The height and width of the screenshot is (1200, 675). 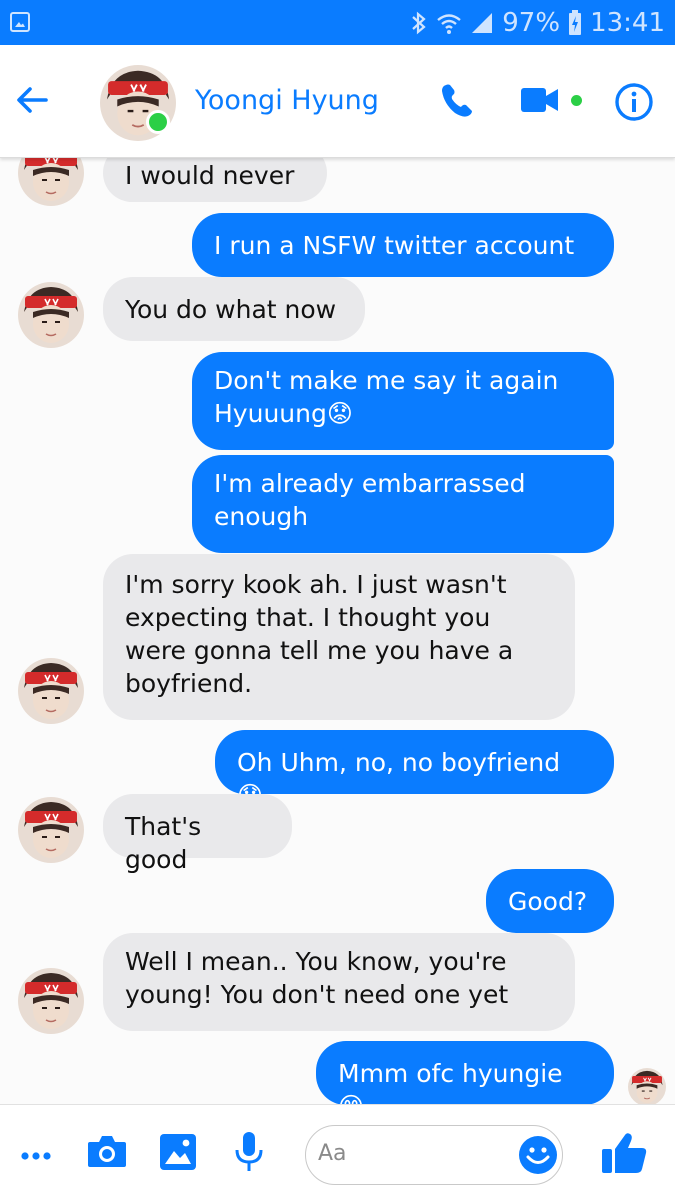 I want to click on thumbs-up-icon, so click(x=624, y=1153).